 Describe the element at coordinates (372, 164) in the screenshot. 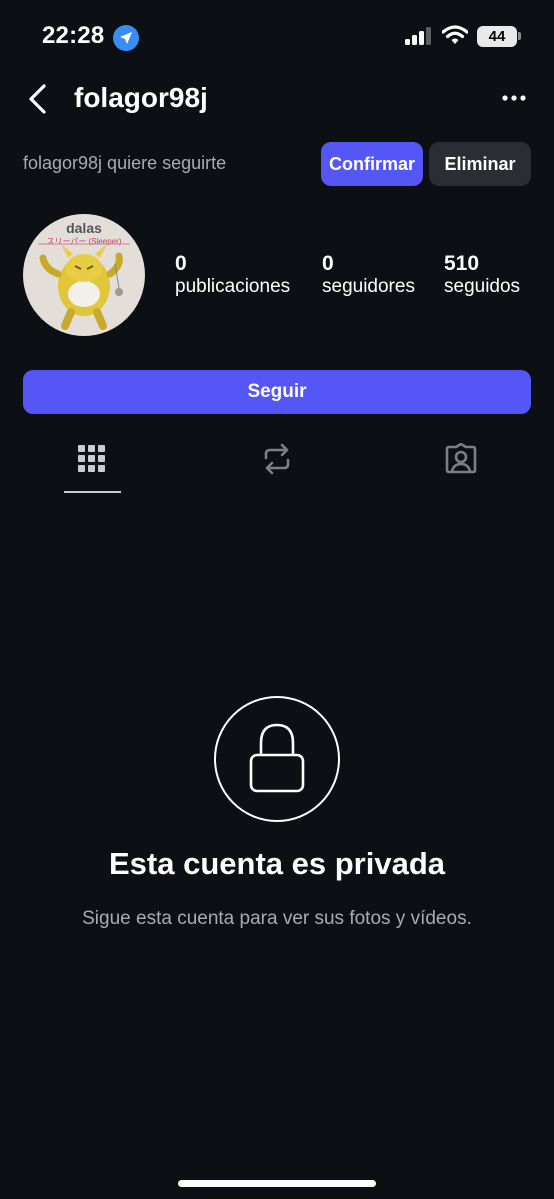

I see `confirm-button: Confirmar` at that location.